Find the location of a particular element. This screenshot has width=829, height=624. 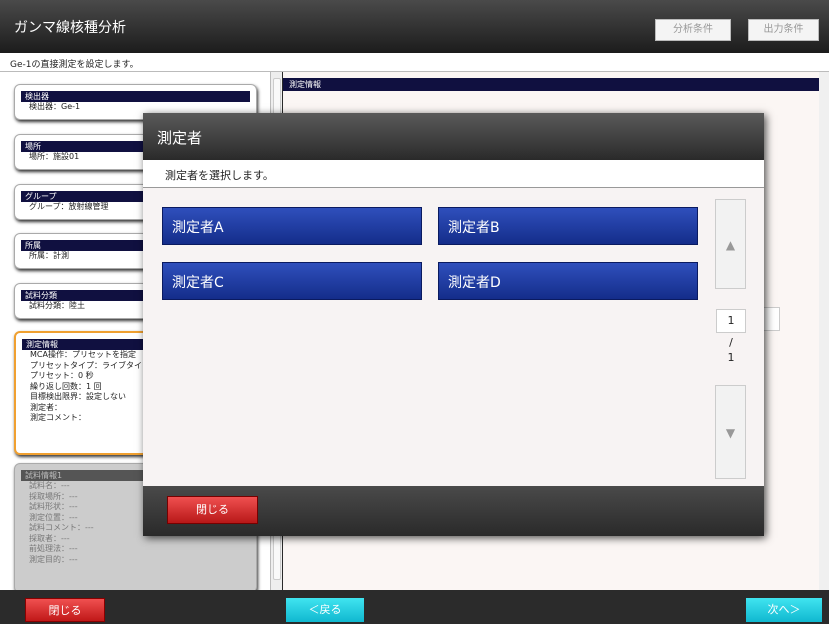

page-down-button: ▼ is located at coordinates (730, 432).